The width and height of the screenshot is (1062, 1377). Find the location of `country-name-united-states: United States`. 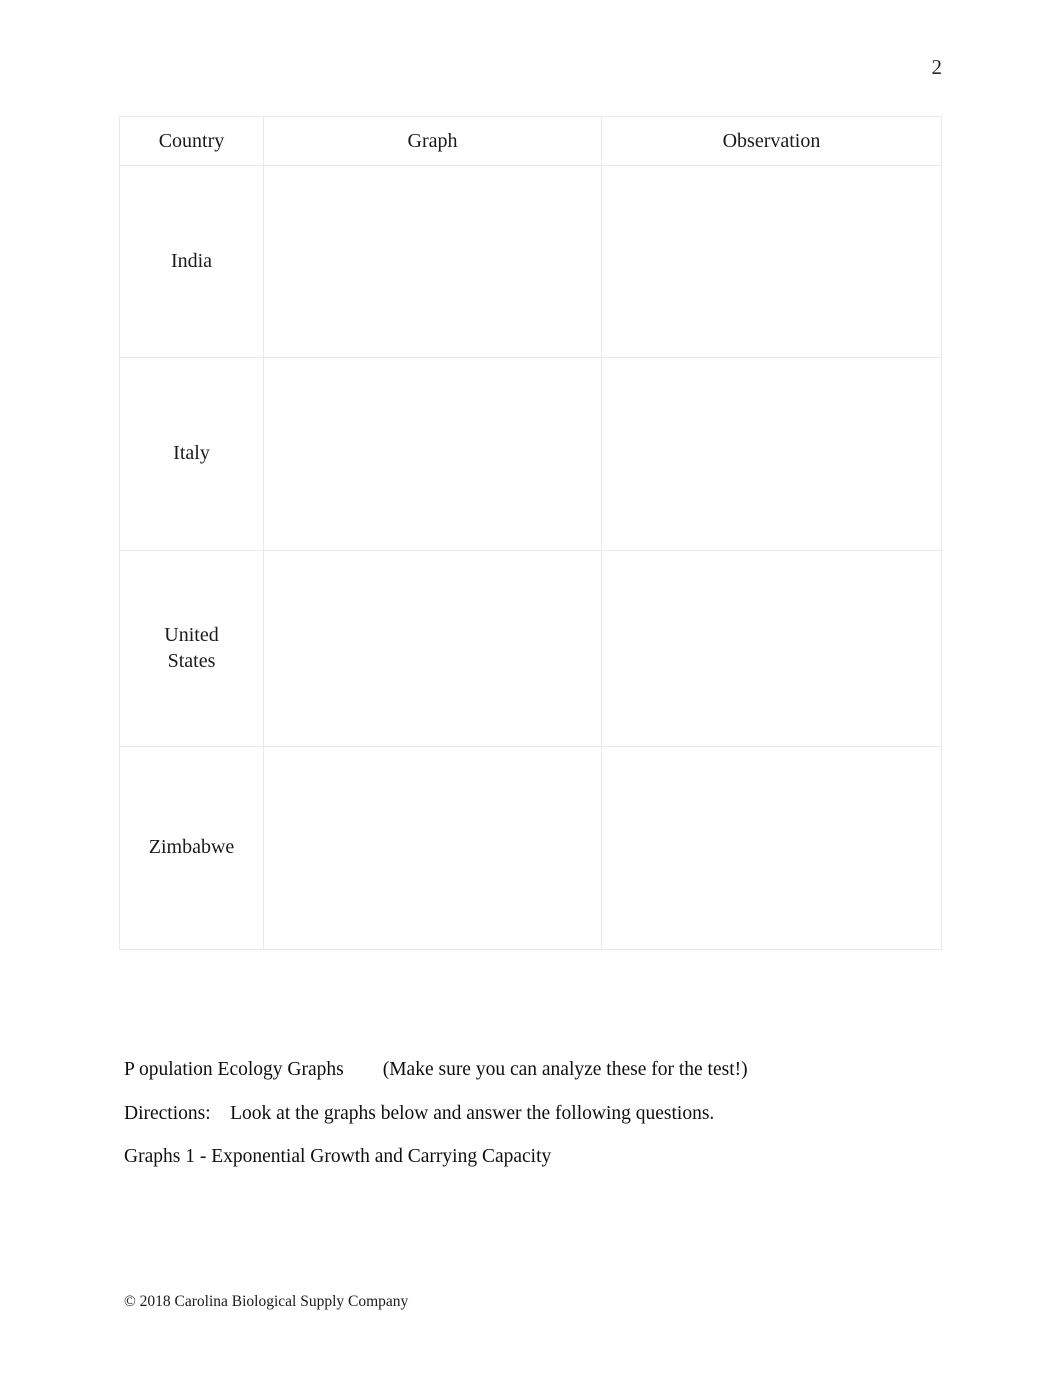

country-name-united-states: United States is located at coordinates (191, 648).